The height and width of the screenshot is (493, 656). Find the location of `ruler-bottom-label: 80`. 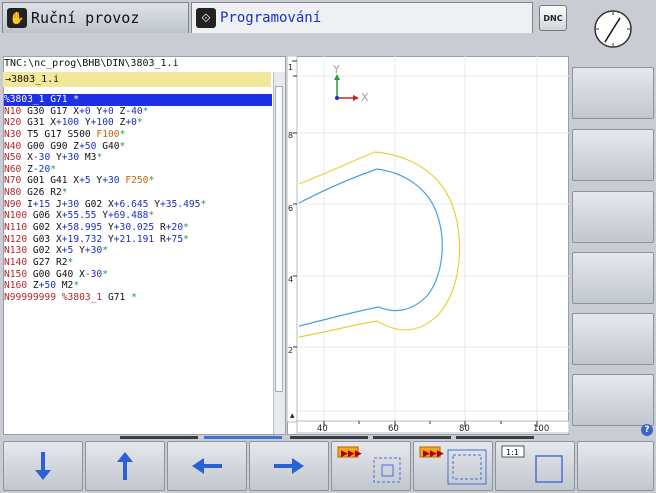

ruler-bottom-label: 80 is located at coordinates (464, 429).